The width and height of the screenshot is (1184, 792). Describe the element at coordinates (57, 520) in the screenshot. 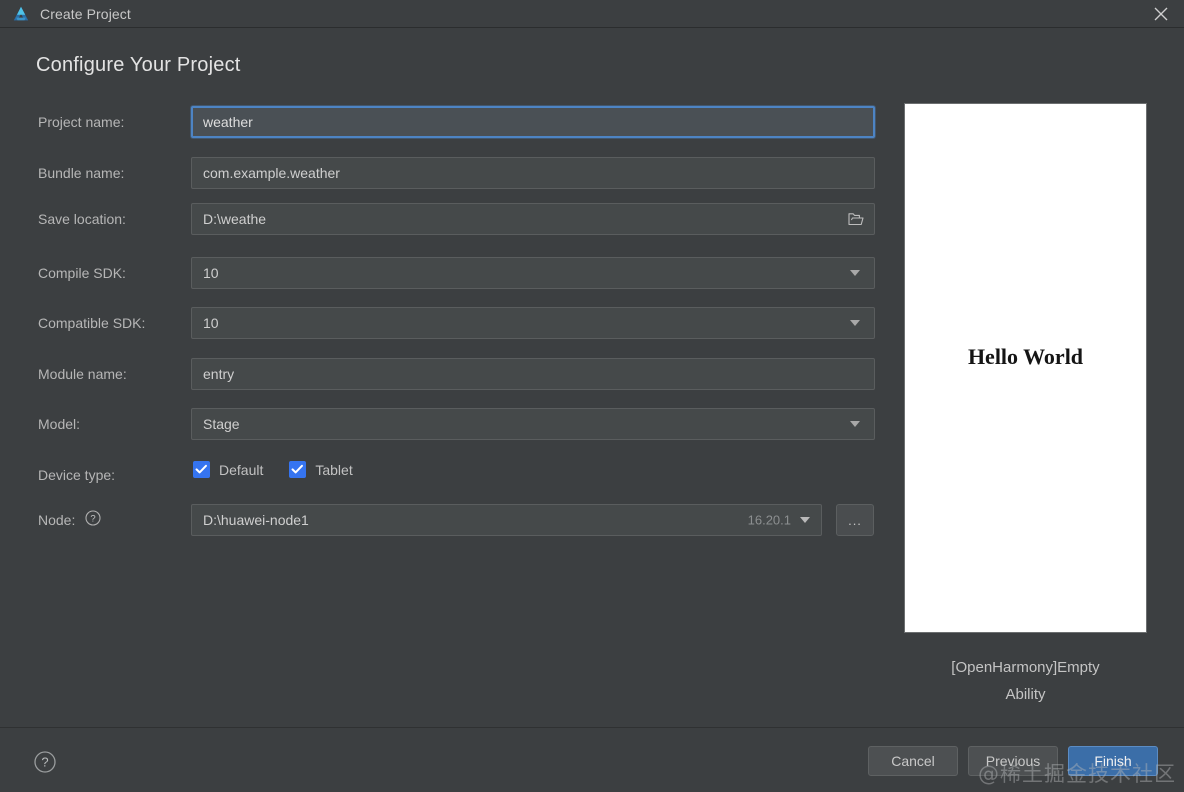

I see `label-node-text: Node:` at that location.